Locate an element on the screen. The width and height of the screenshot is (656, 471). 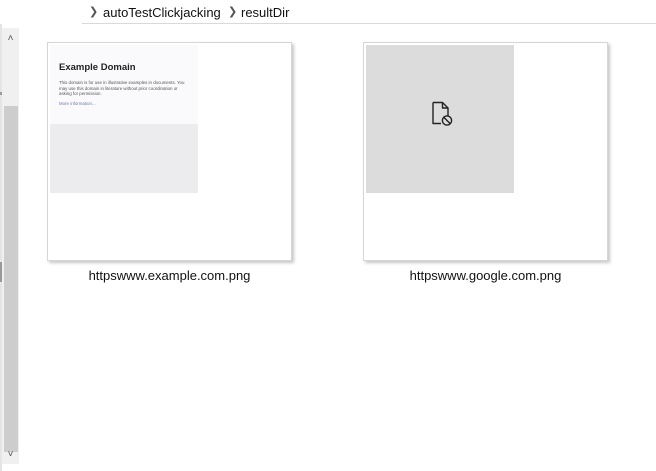
preview-title: Example Domain is located at coordinates (97, 67).